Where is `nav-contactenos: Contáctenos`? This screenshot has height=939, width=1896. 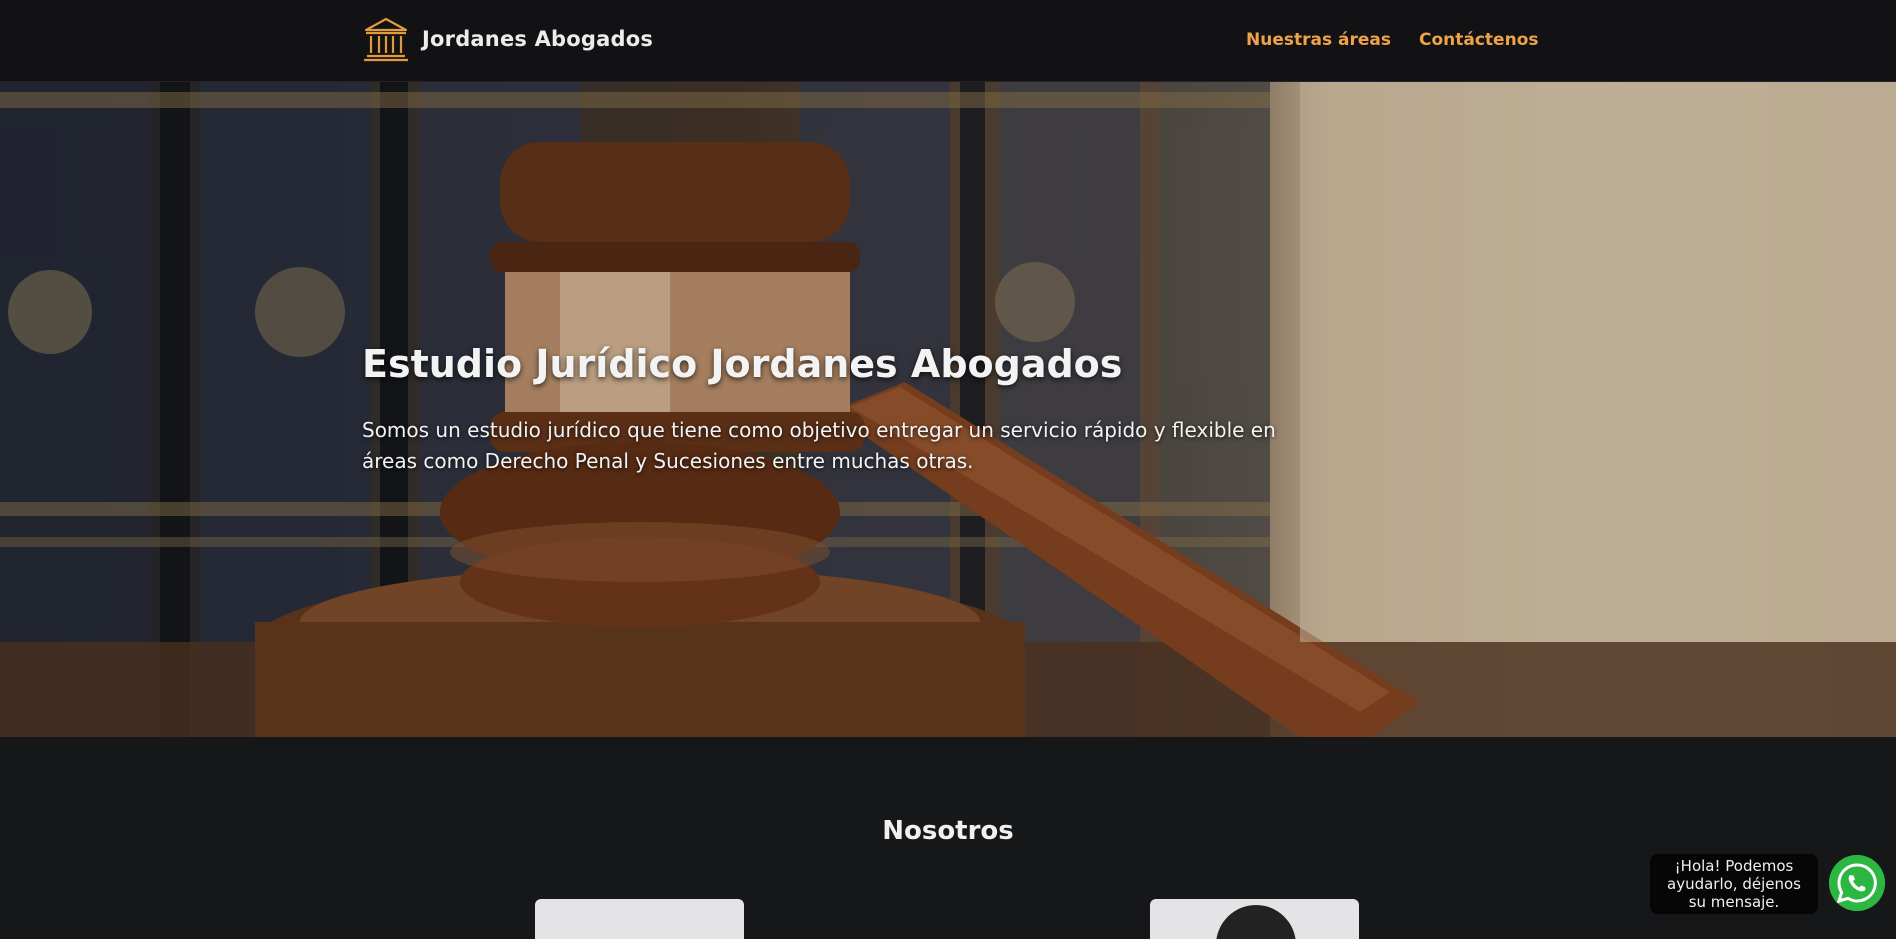
nav-contactenos: Contáctenos is located at coordinates (1479, 40).